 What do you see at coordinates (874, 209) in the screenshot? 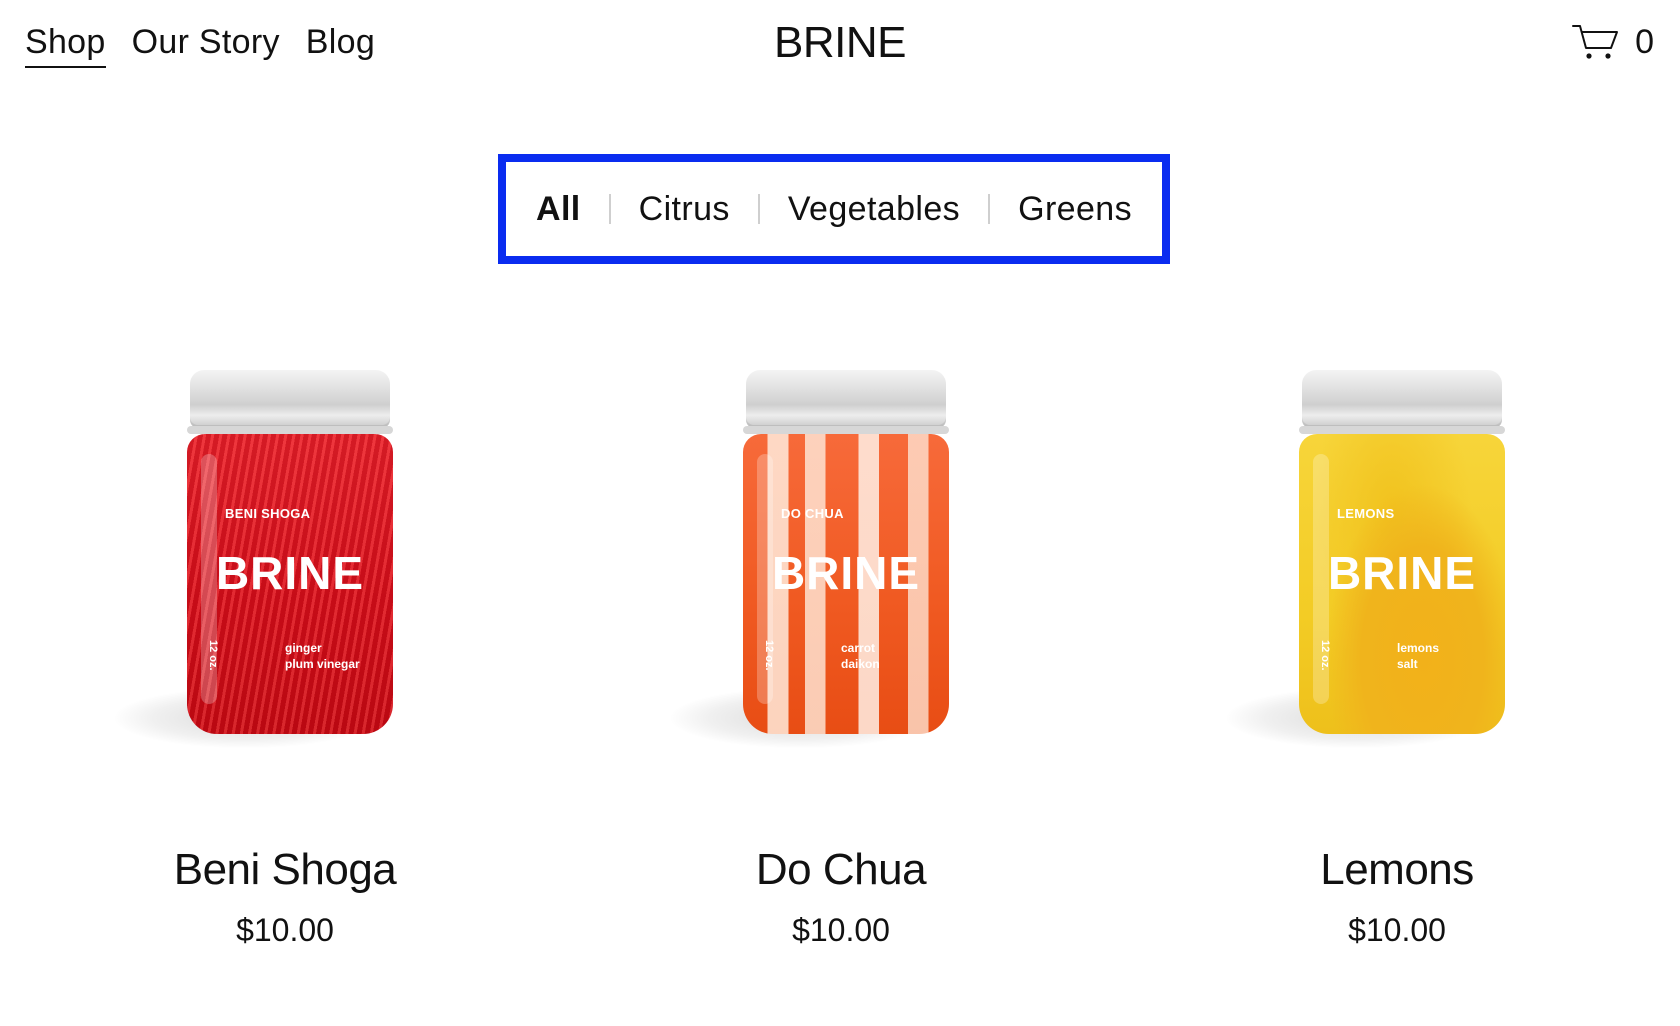
I see `category-vegetables: Vegetables` at bounding box center [874, 209].